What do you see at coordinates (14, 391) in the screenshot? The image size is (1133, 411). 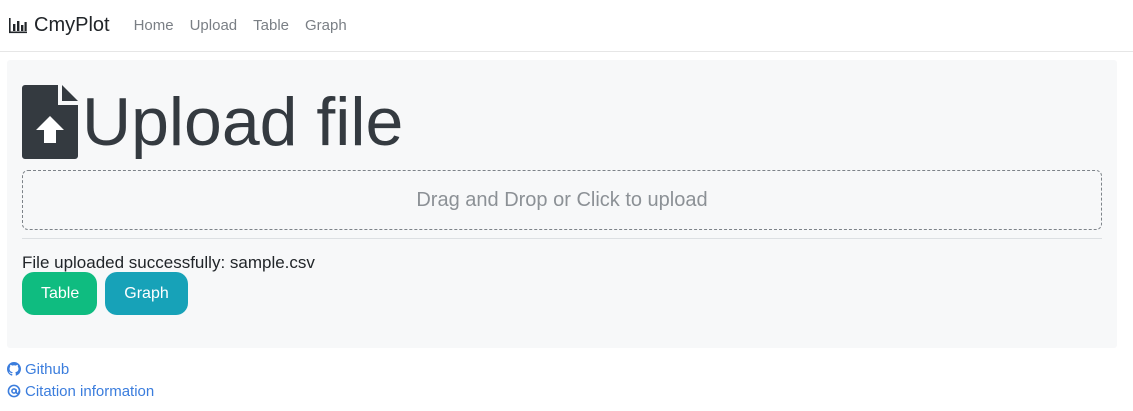 I see `at-icon` at bounding box center [14, 391].